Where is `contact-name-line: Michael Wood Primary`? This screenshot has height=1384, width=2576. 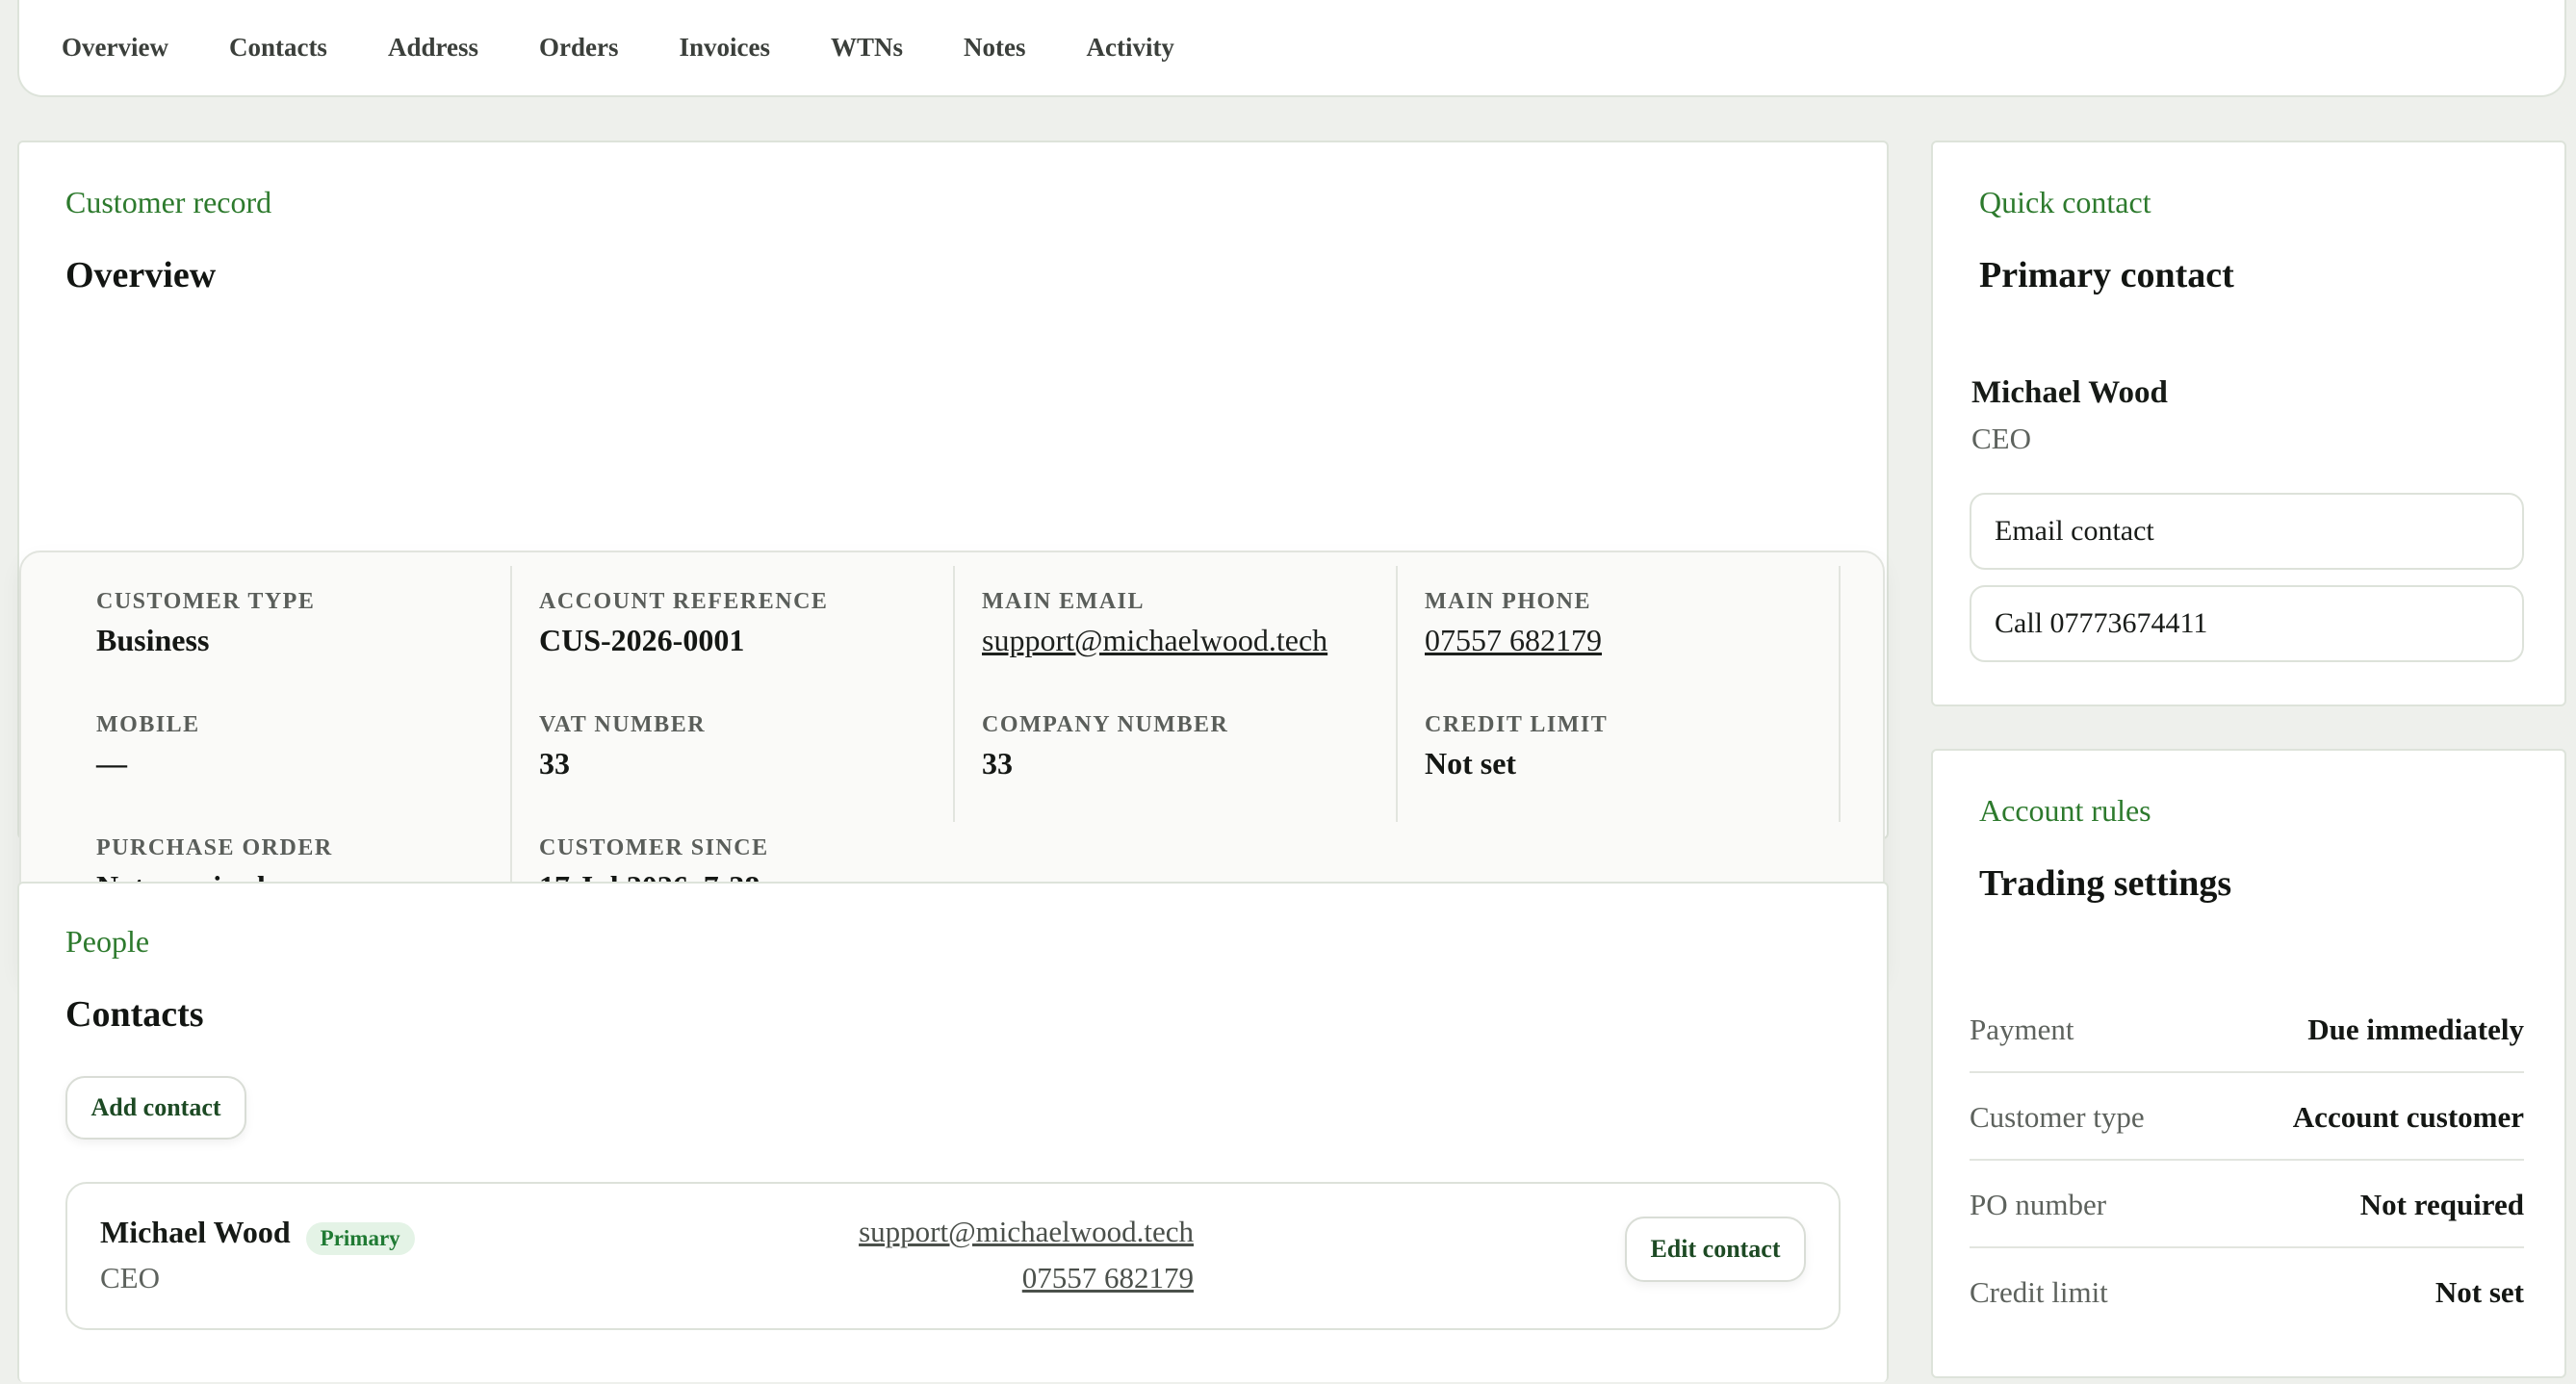 contact-name-line: Michael Wood Primary is located at coordinates (257, 1235).